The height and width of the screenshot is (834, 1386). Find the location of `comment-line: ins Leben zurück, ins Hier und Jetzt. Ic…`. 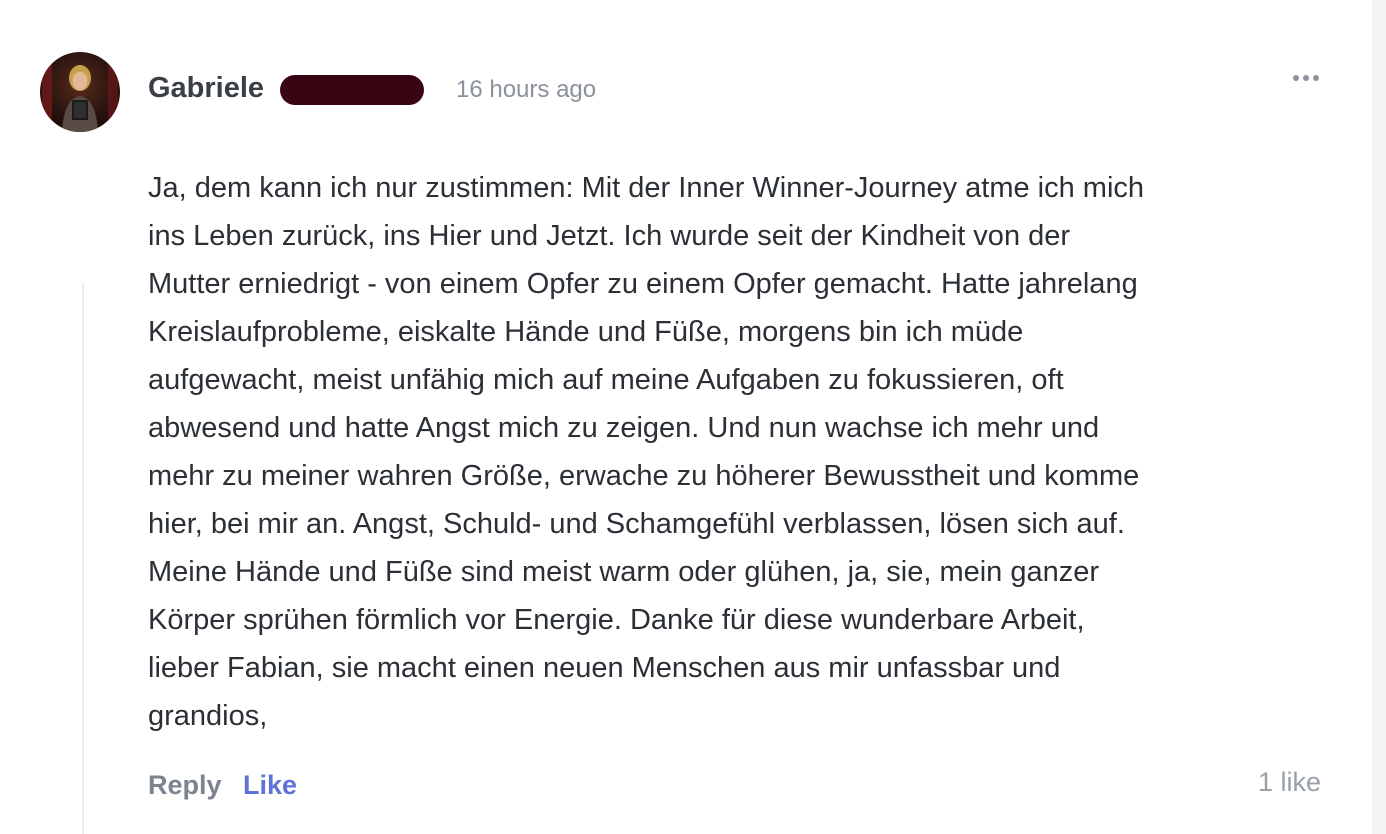

comment-line: ins Leben zurück, ins Hier und Jetzt. Ic… is located at coordinates (609, 236).